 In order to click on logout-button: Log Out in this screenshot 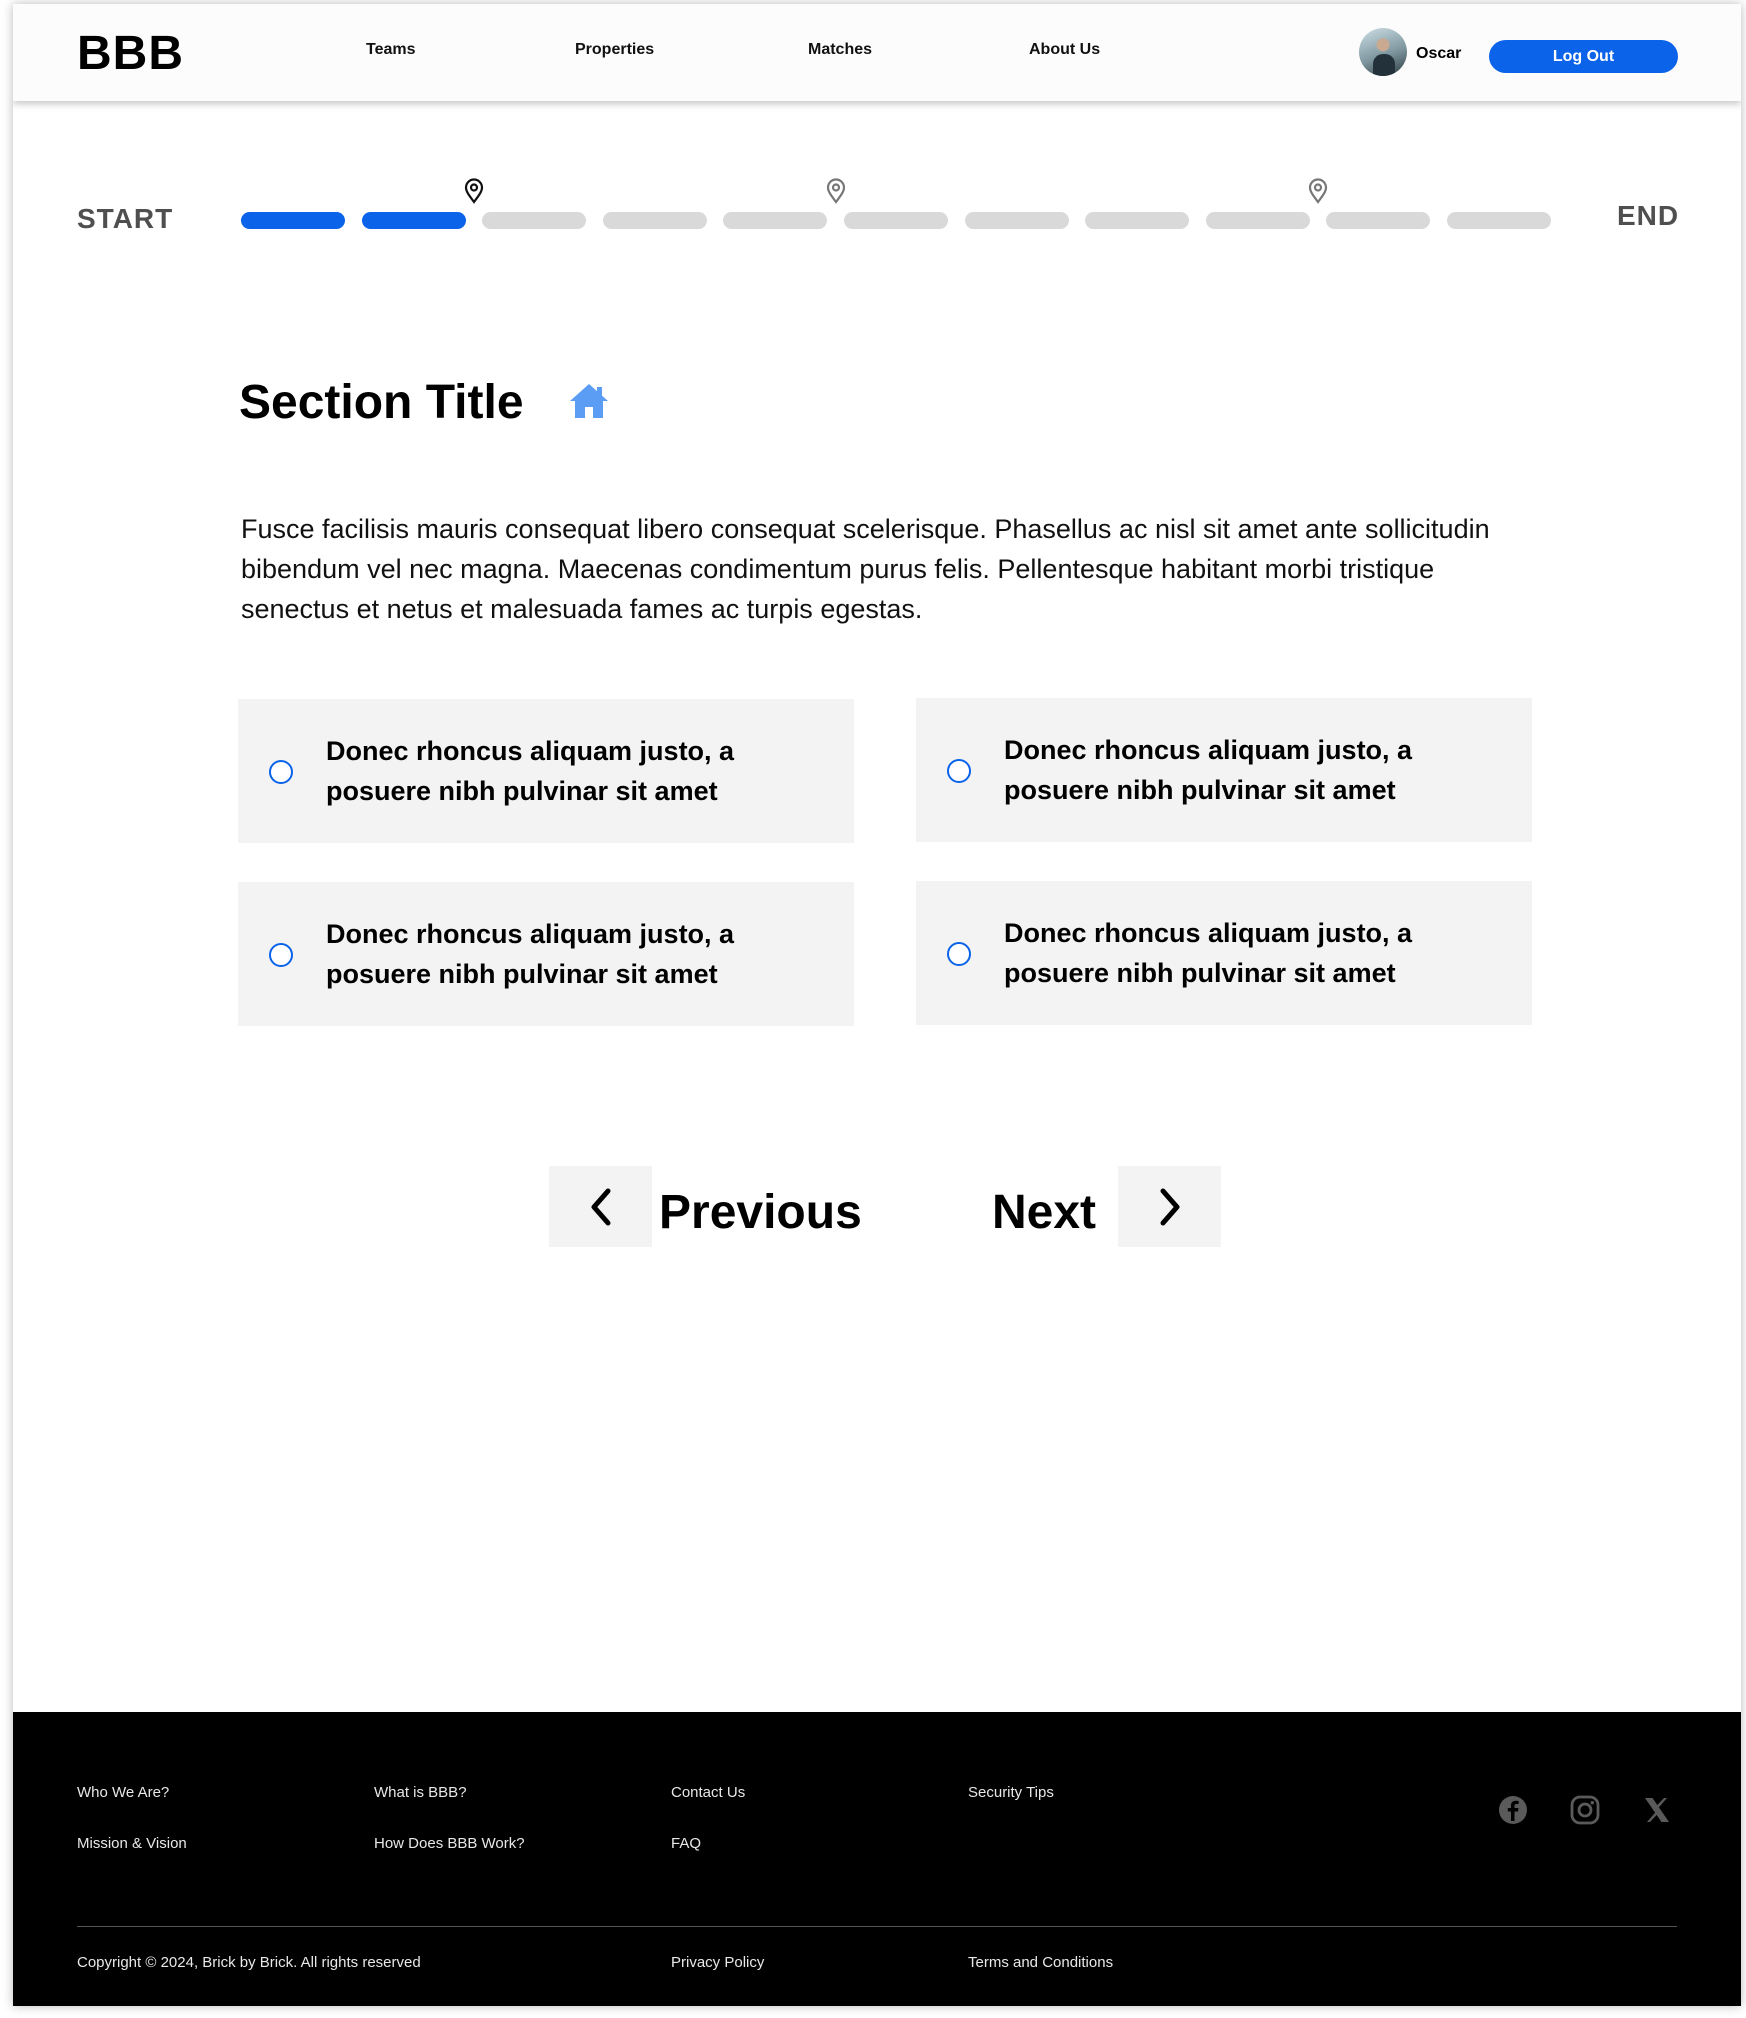, I will do `click(1583, 56)`.